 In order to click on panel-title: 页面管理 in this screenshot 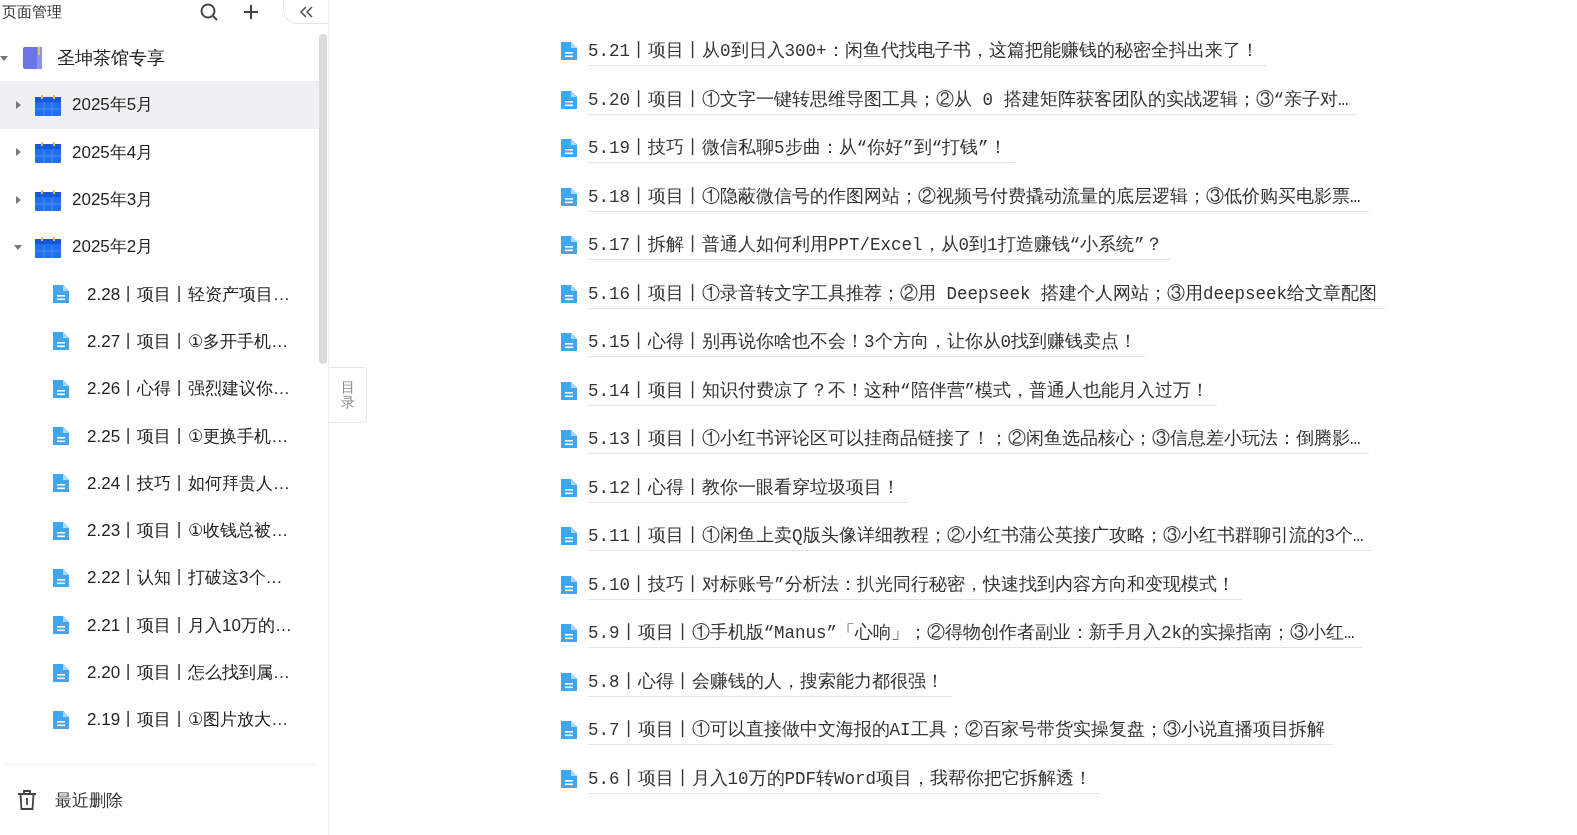, I will do `click(32, 12)`.